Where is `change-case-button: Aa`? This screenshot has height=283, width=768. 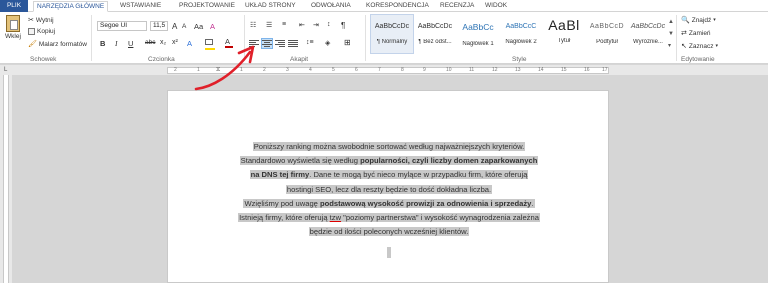
change-case-button: Aa is located at coordinates (198, 26).